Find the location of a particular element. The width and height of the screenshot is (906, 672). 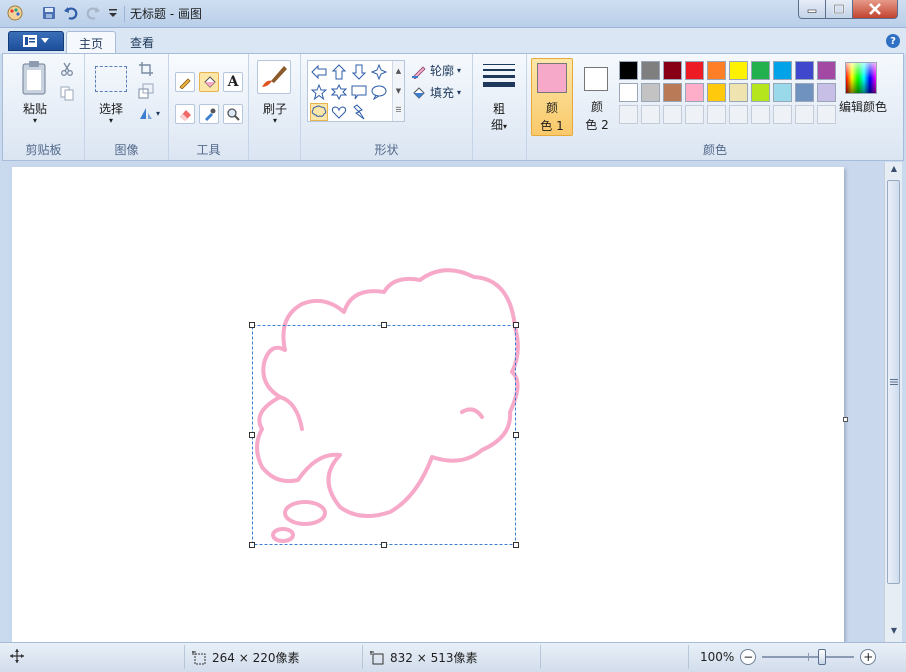

redo-icon is located at coordinates (93, 13).